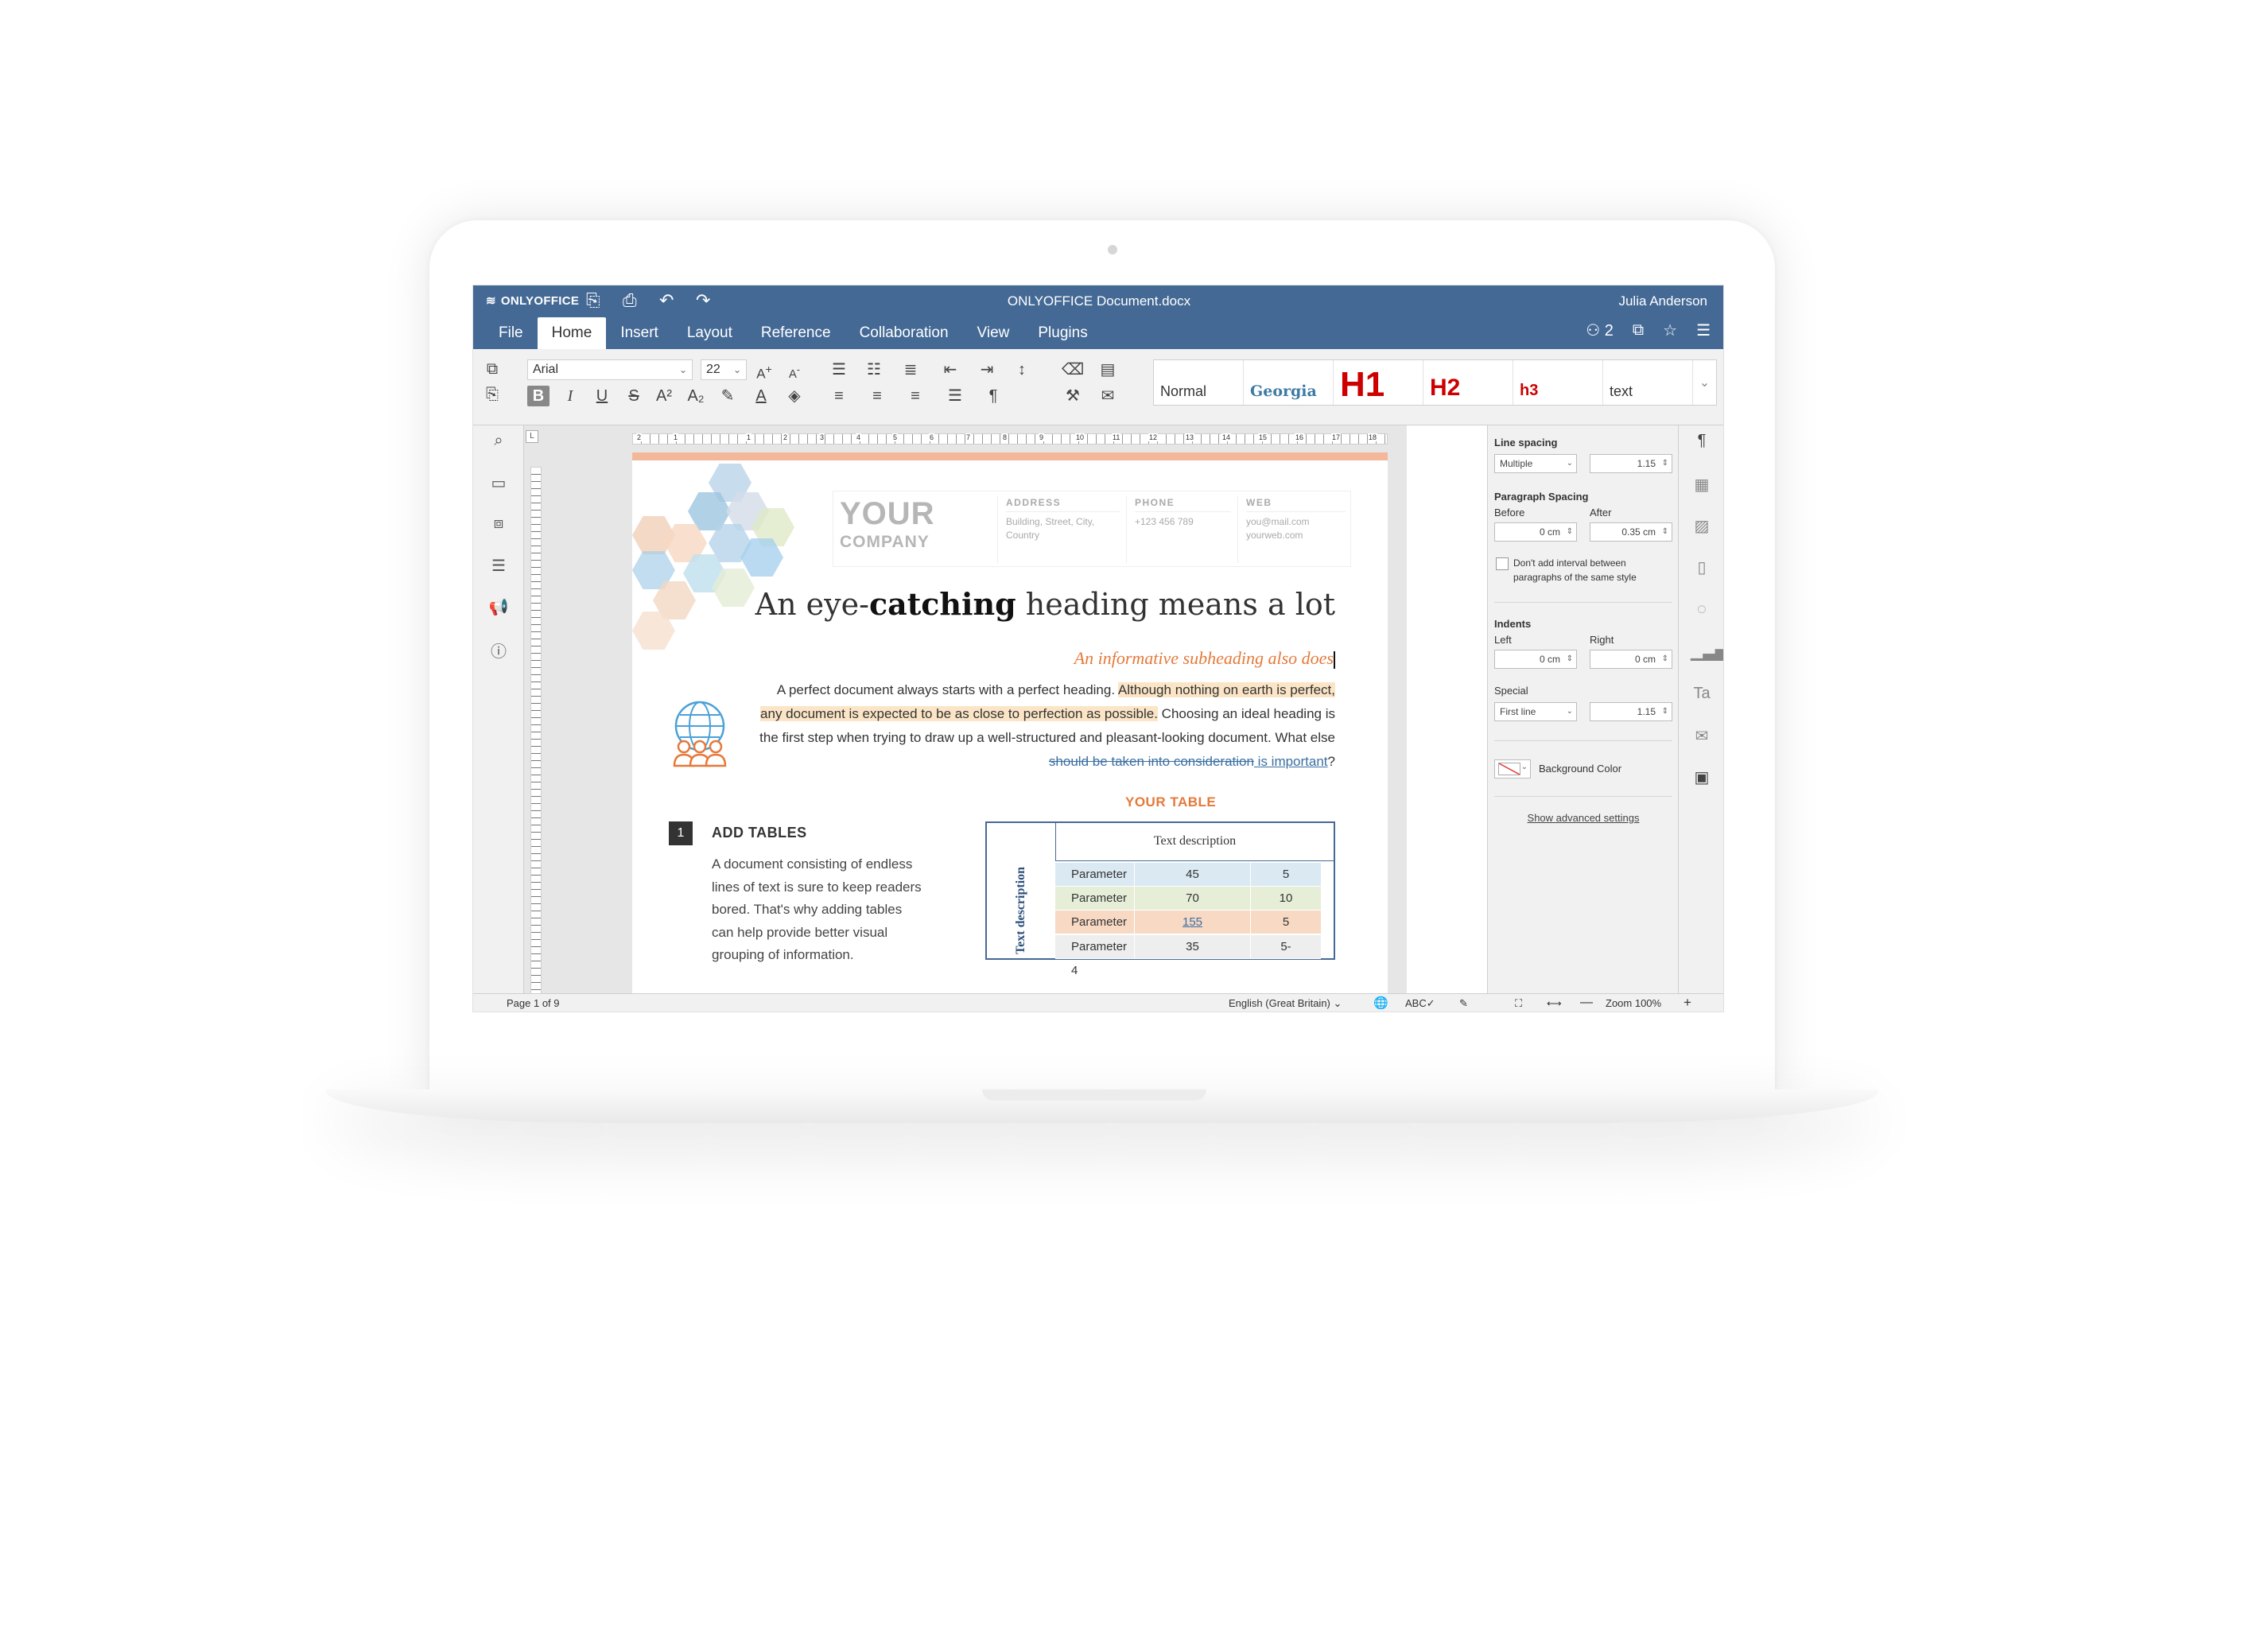  What do you see at coordinates (910, 369) in the screenshot?
I see `multilevel-list-icon: ≣` at bounding box center [910, 369].